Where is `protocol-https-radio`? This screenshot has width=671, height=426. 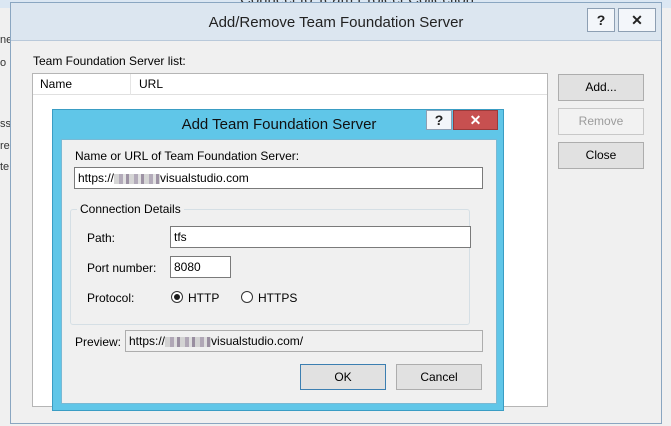 protocol-https-radio is located at coordinates (247, 297).